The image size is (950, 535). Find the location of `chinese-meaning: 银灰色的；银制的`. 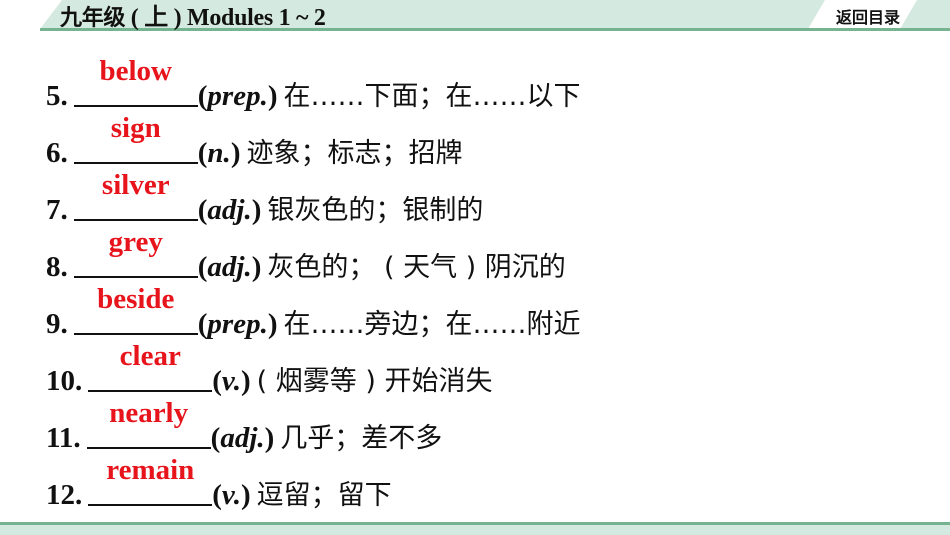

chinese-meaning: 银灰色的；银制的 is located at coordinates (375, 210).